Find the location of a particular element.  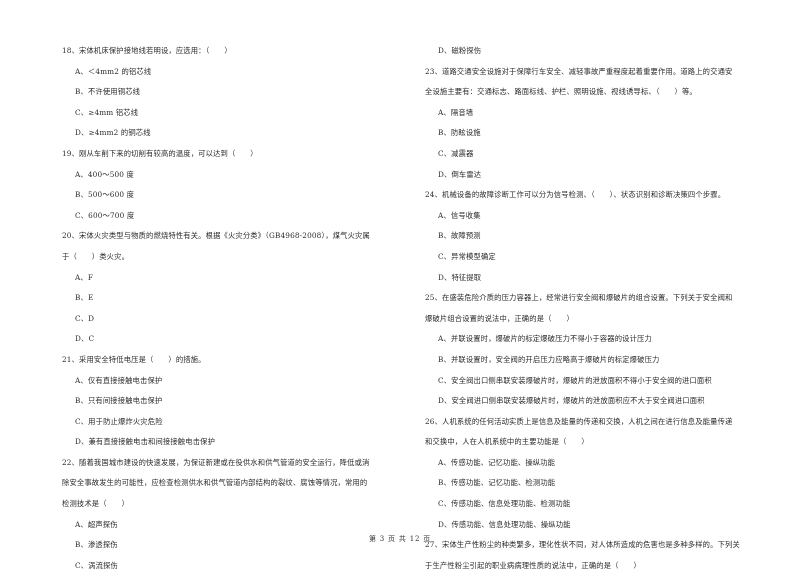

answer-option: D、≥4mm2 的铜芯线 is located at coordinates (113, 133).